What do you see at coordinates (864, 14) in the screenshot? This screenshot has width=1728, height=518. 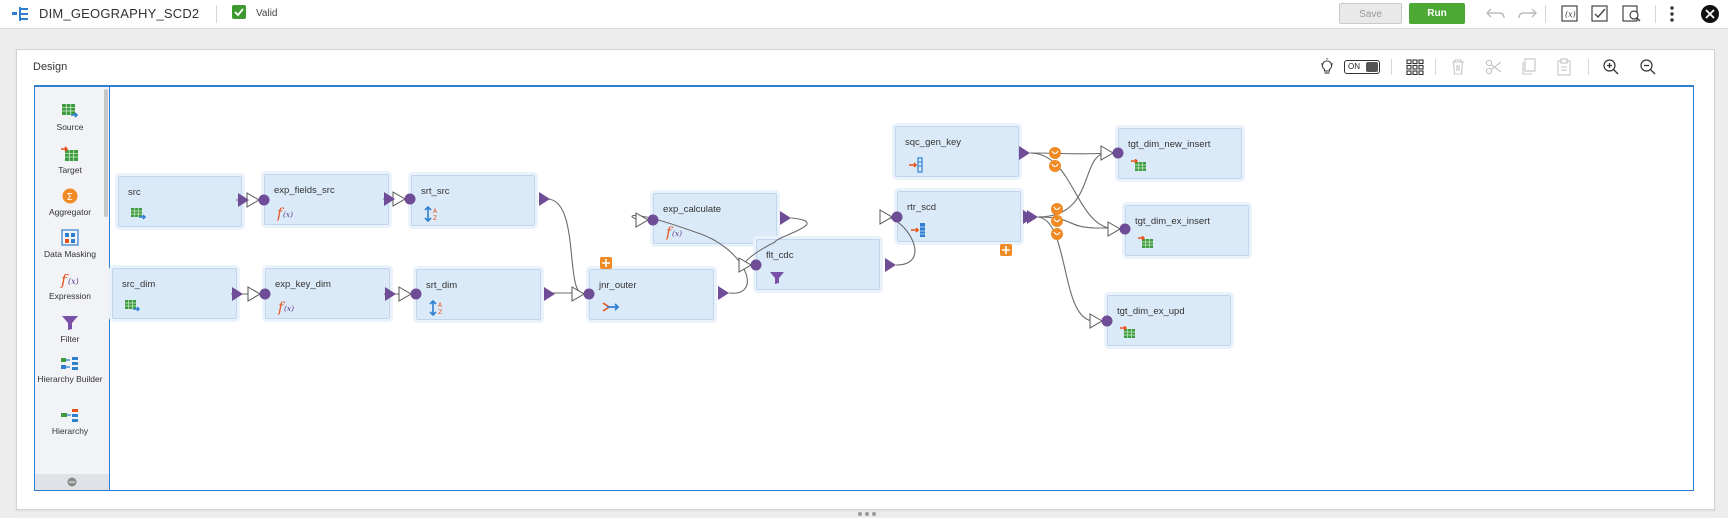 I see `top-bar: DIM_GEOGRAPHY_SCD2 Valid Save Run (x)` at bounding box center [864, 14].